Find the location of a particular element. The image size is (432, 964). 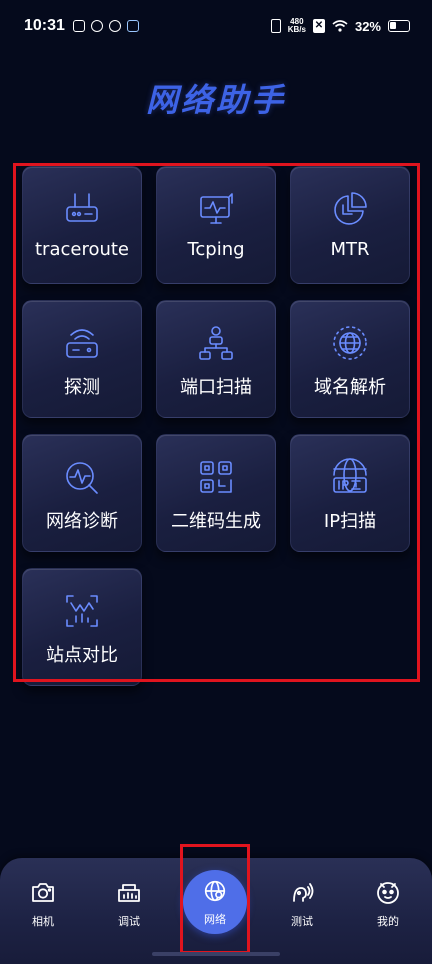

diagnose-search-icon is located at coordinates (82, 477).